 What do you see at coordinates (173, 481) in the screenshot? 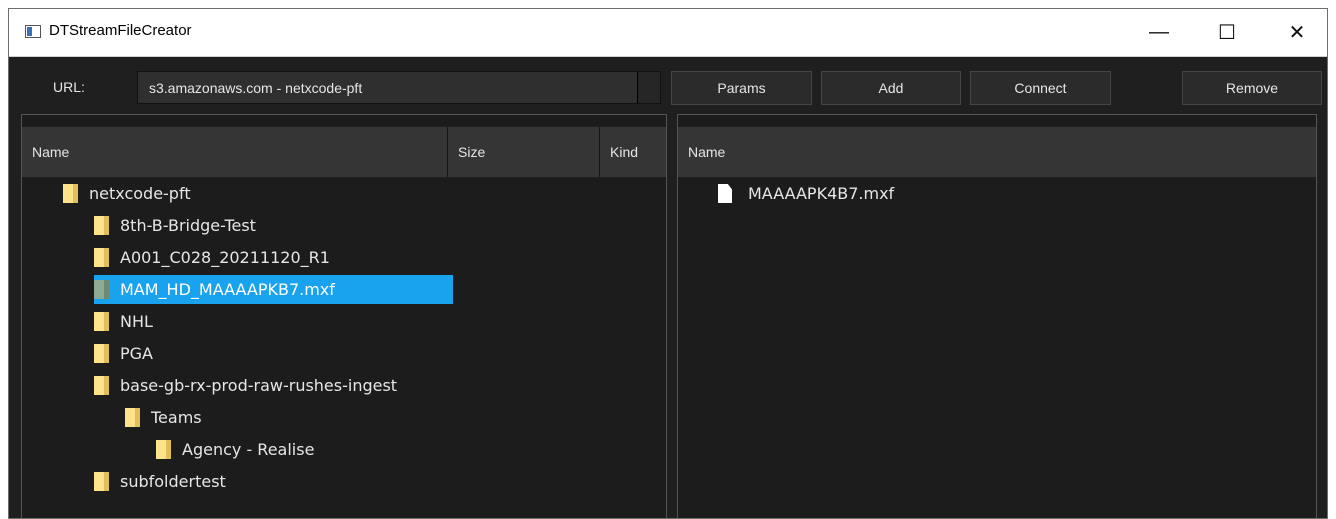
I see `tree-item-label: subfoldertest` at bounding box center [173, 481].